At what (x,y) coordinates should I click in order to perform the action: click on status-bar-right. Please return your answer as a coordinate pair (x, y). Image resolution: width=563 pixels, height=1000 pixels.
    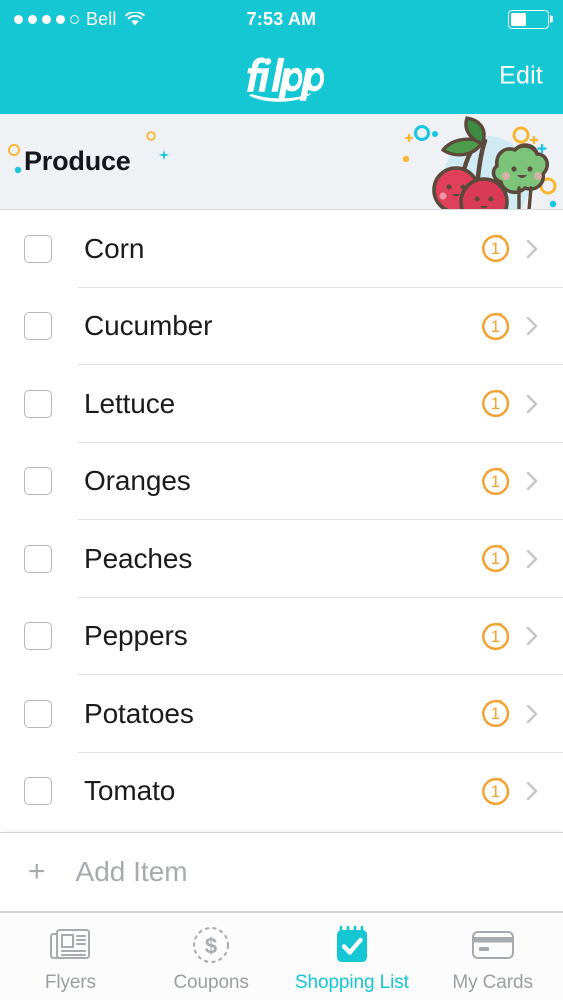
    Looking at the image, I should click on (528, 19).